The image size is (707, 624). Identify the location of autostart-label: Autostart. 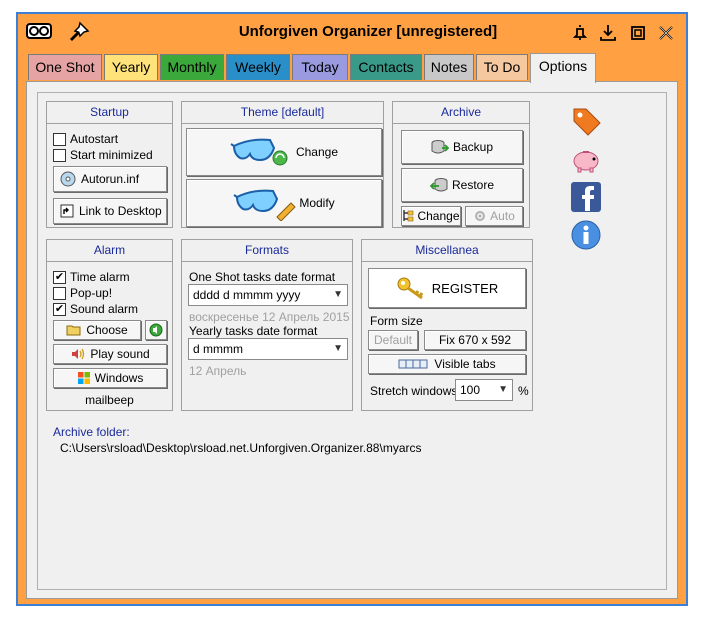
(94, 139).